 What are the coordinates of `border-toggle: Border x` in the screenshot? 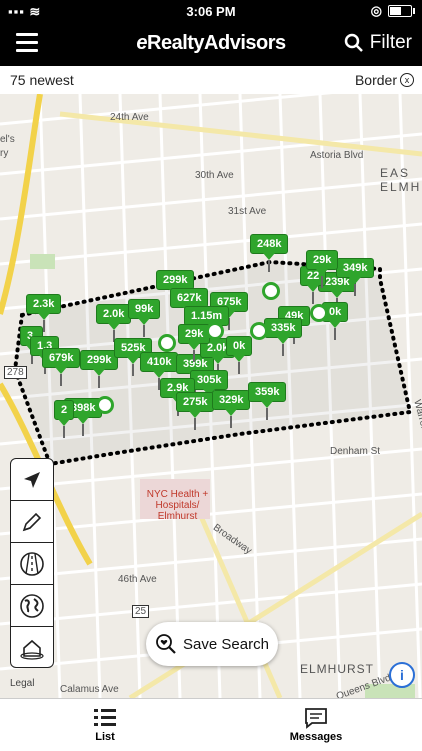 It's located at (384, 80).